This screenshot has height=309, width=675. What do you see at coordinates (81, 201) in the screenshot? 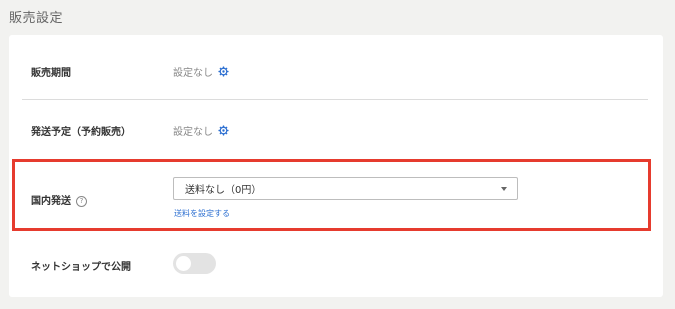
I see `help-icon: ?` at bounding box center [81, 201].